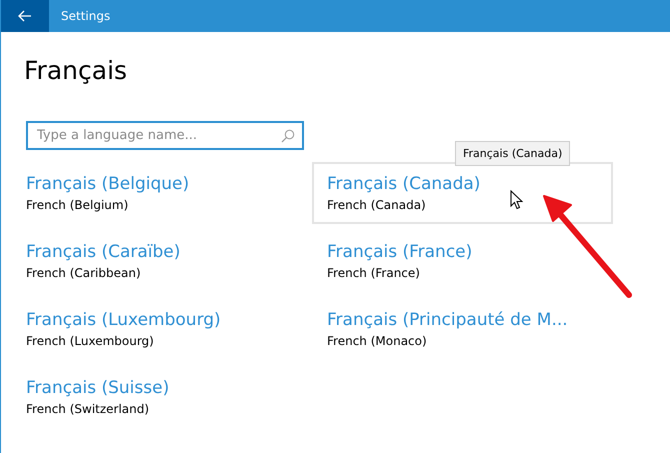 This screenshot has width=670, height=453. I want to click on mouse-cursor-icon, so click(517, 200).